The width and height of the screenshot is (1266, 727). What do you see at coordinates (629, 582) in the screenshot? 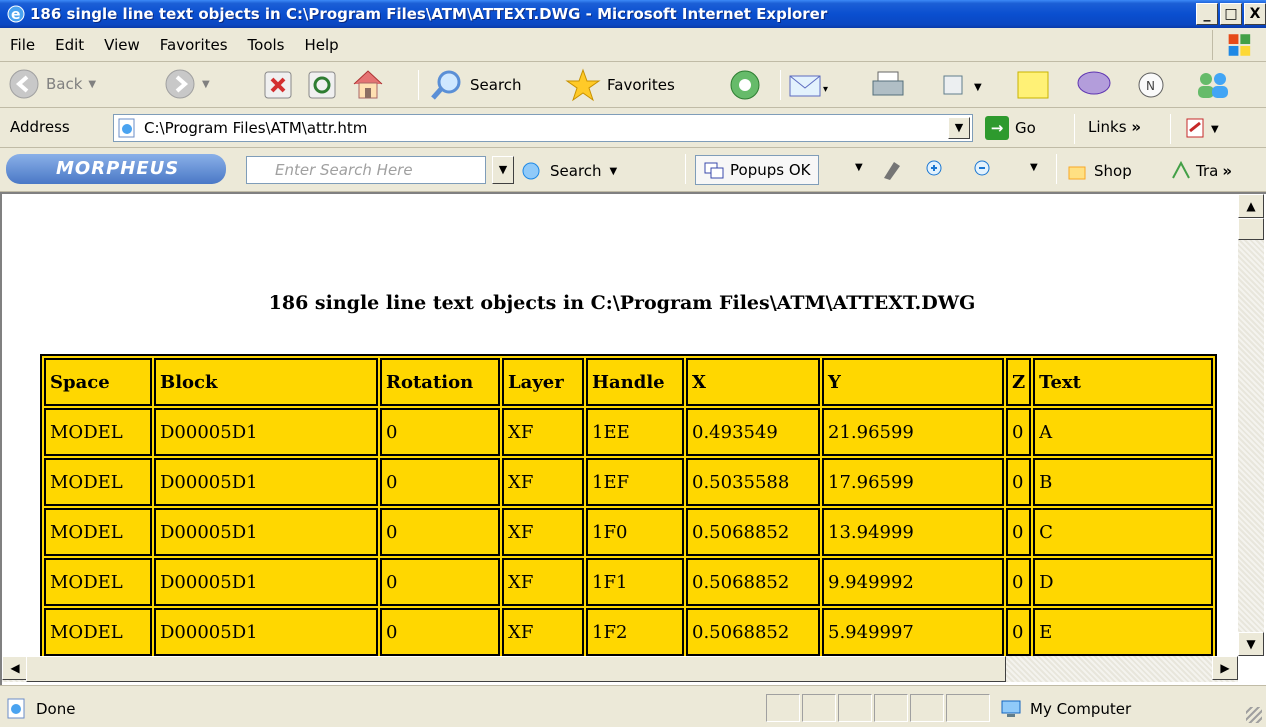
I see `table-row: MODEL D00005D1 0 XF 1F1 0.5068852 9.949992 0 D` at bounding box center [629, 582].